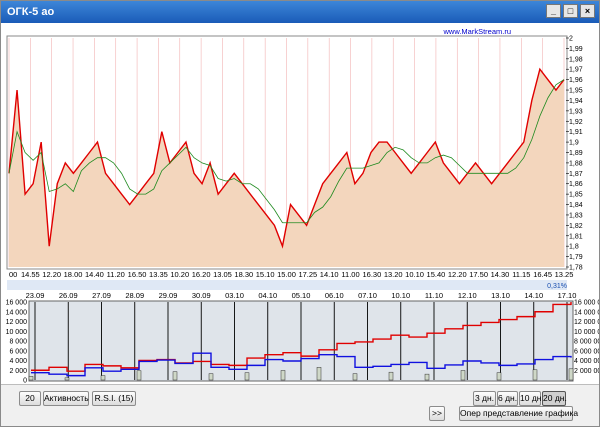  I want to click on x-tick-label: 14.40, so click(94, 274).